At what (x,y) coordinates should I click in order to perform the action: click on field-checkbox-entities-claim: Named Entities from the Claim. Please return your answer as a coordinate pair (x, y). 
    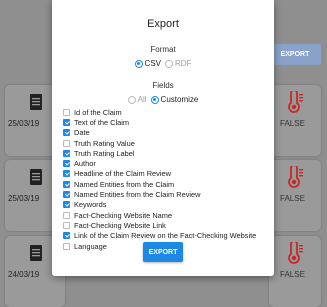
    Looking at the image, I should click on (168, 184).